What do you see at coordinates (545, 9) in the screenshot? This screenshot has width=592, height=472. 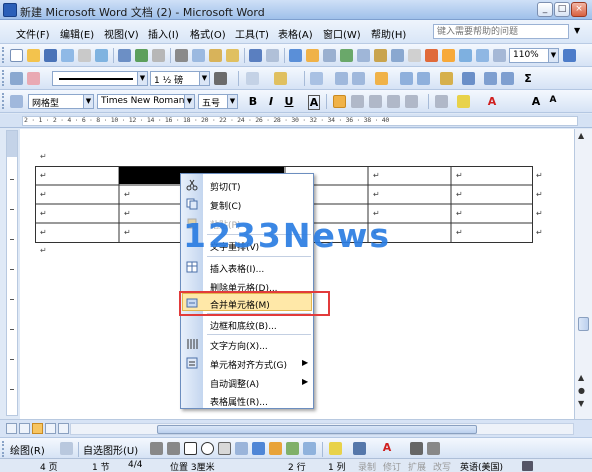 I see `minimize-button: _` at bounding box center [545, 9].